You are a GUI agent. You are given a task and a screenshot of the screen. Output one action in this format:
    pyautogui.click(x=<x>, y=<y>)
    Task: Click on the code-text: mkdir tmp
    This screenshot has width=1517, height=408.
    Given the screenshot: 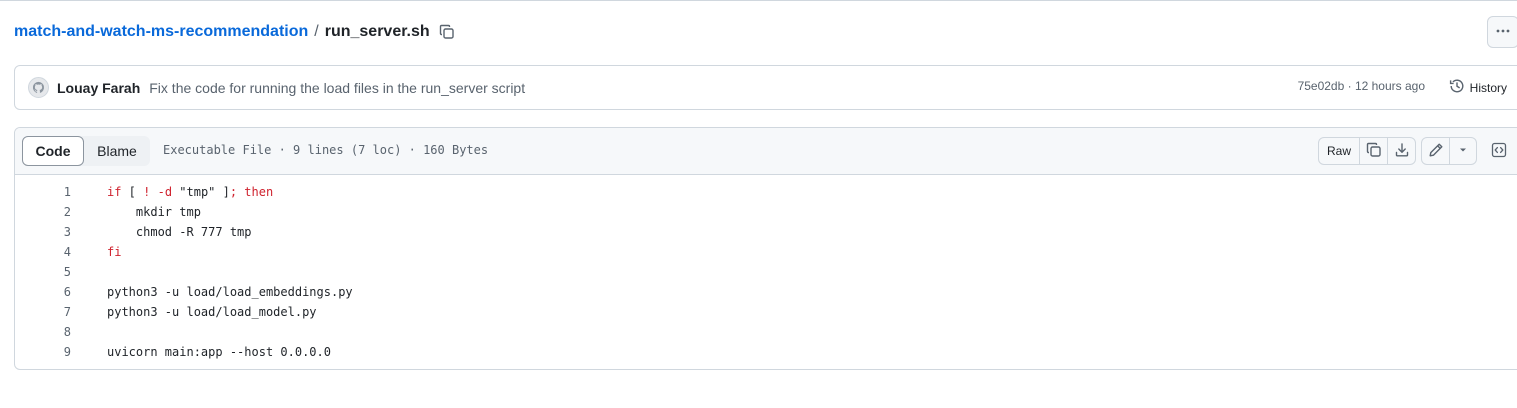 What is the action you would take?
    pyautogui.click(x=154, y=212)
    